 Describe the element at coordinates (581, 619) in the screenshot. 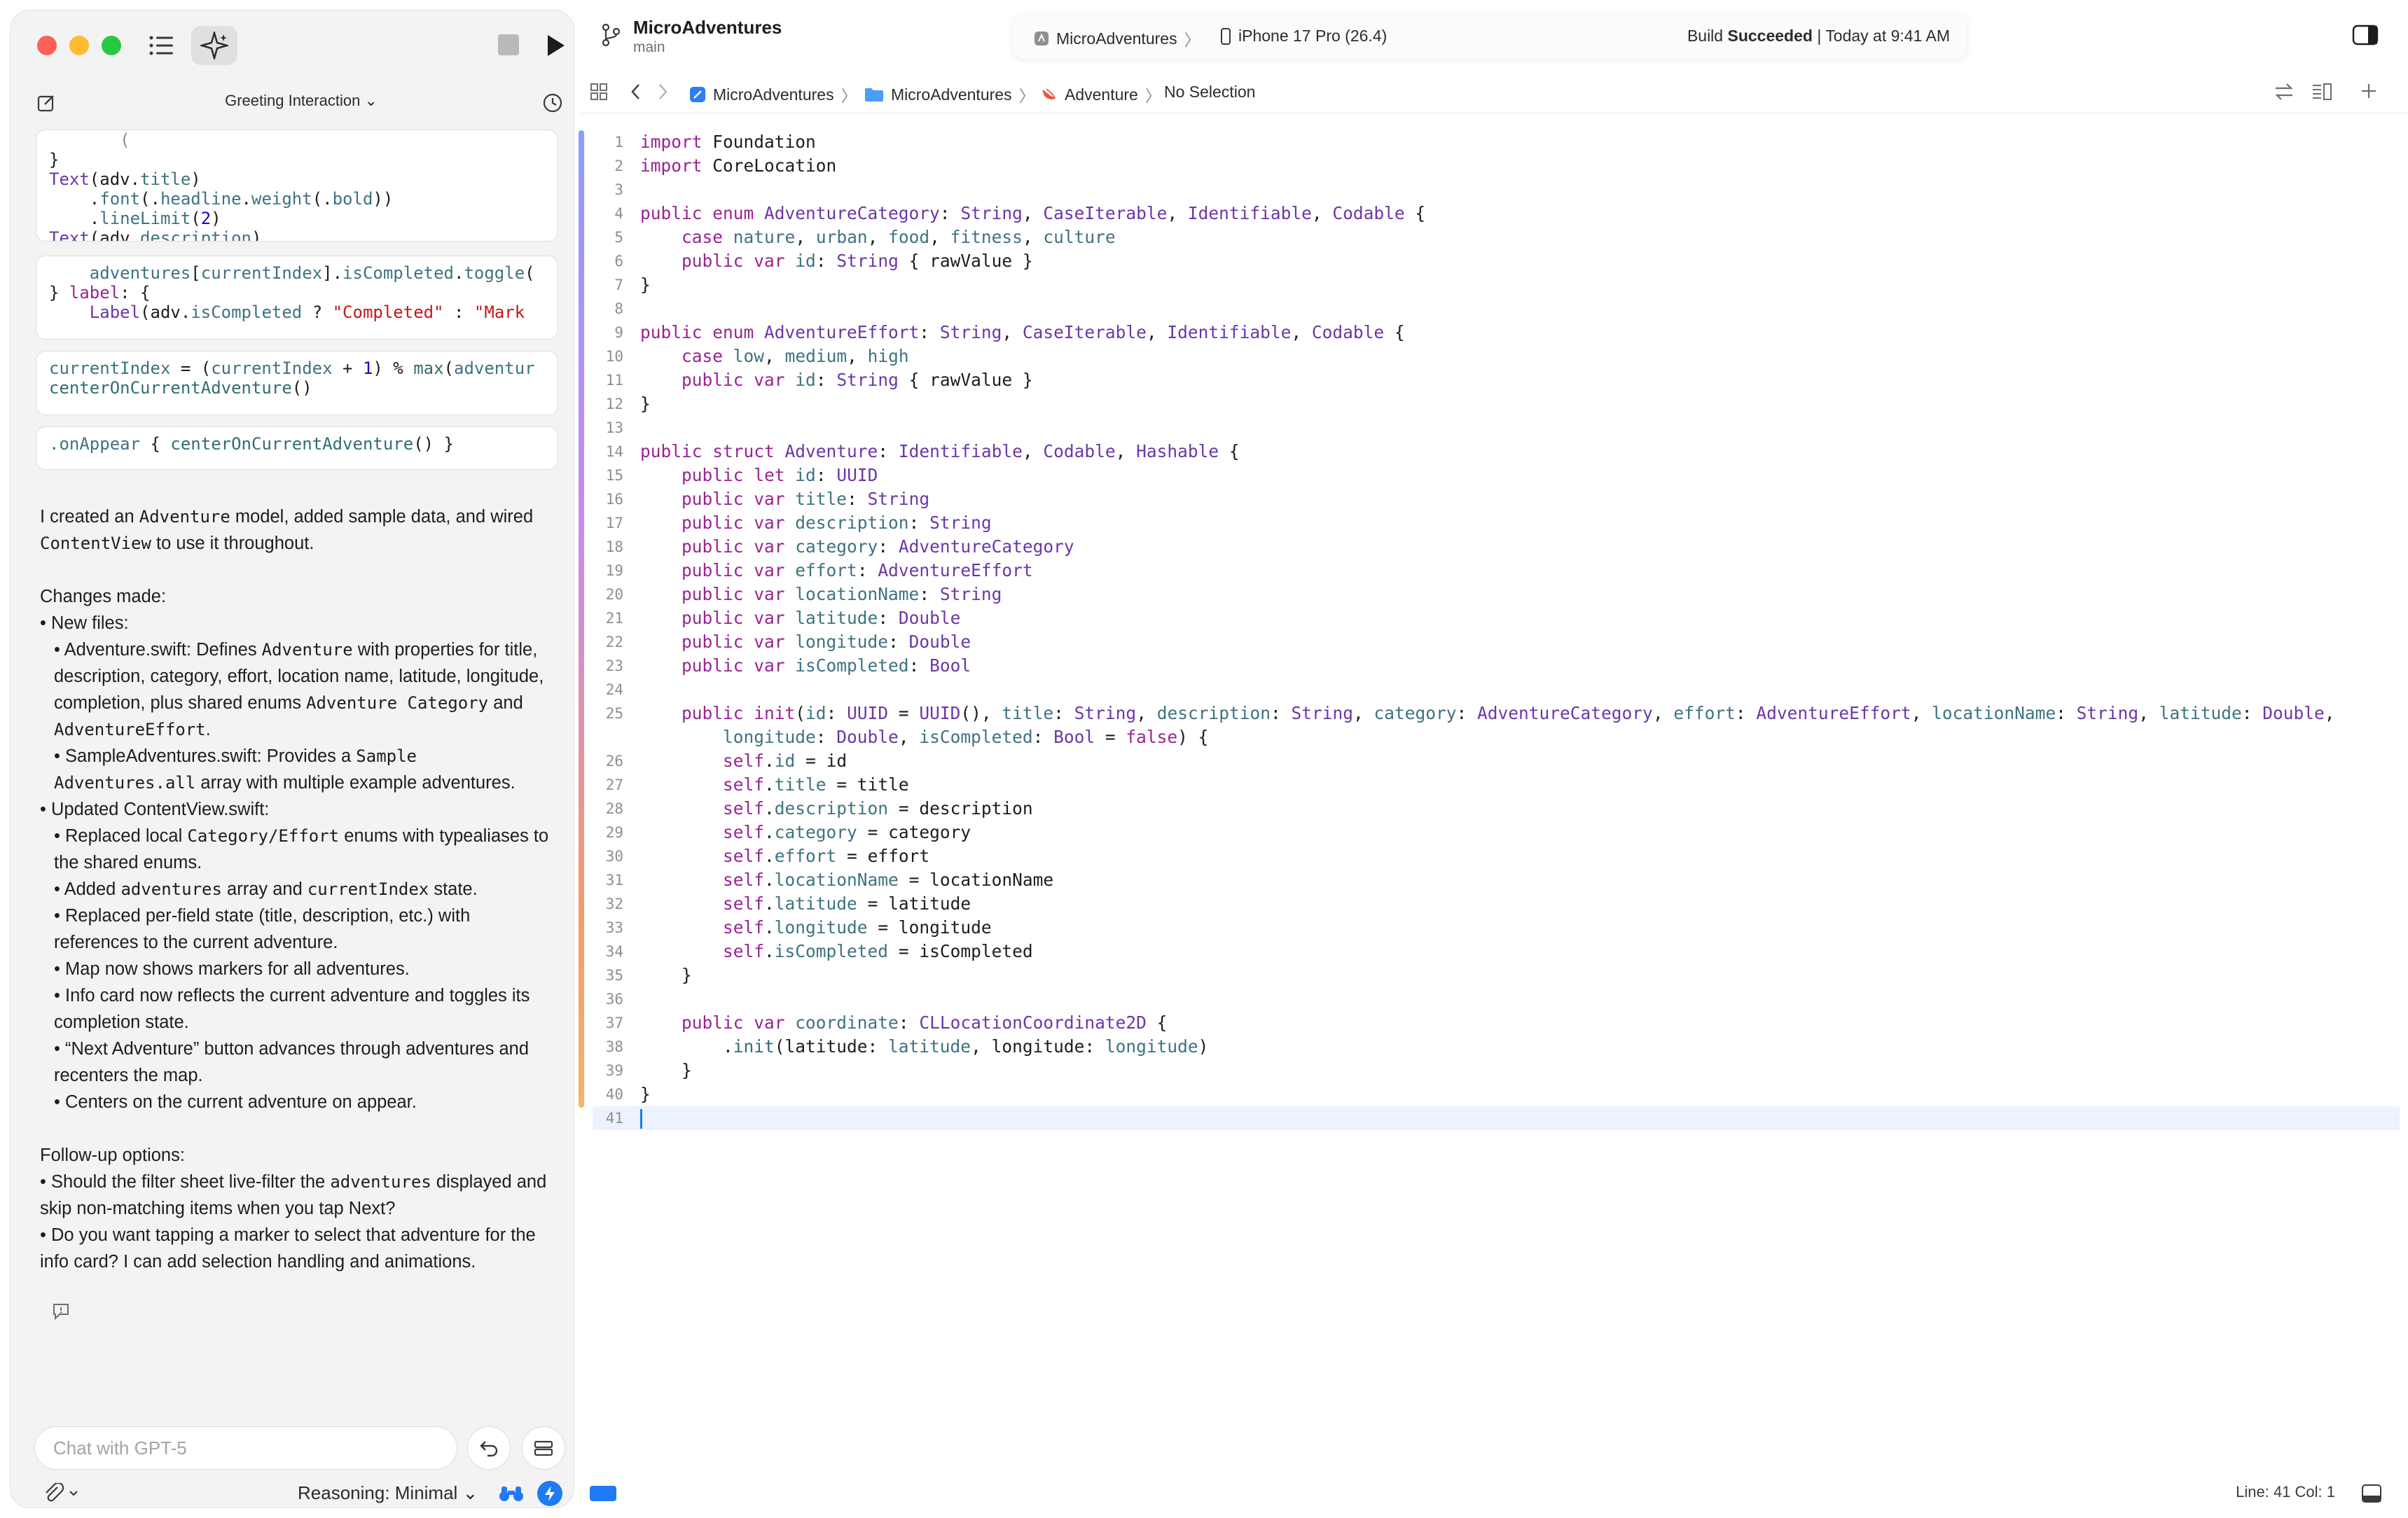

I see `change-indicator-bar` at that location.